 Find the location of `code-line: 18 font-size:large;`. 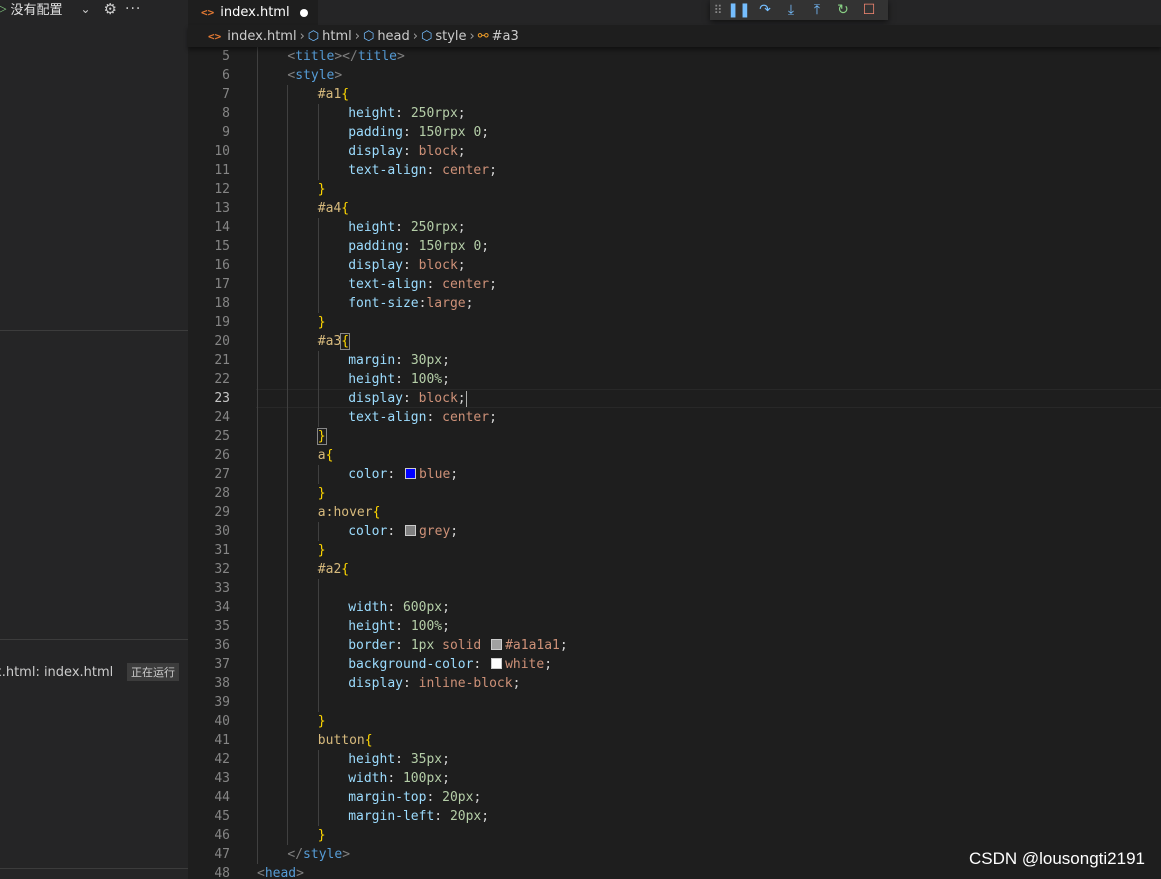

code-line: 18 font-size:large; is located at coordinates (674, 303).